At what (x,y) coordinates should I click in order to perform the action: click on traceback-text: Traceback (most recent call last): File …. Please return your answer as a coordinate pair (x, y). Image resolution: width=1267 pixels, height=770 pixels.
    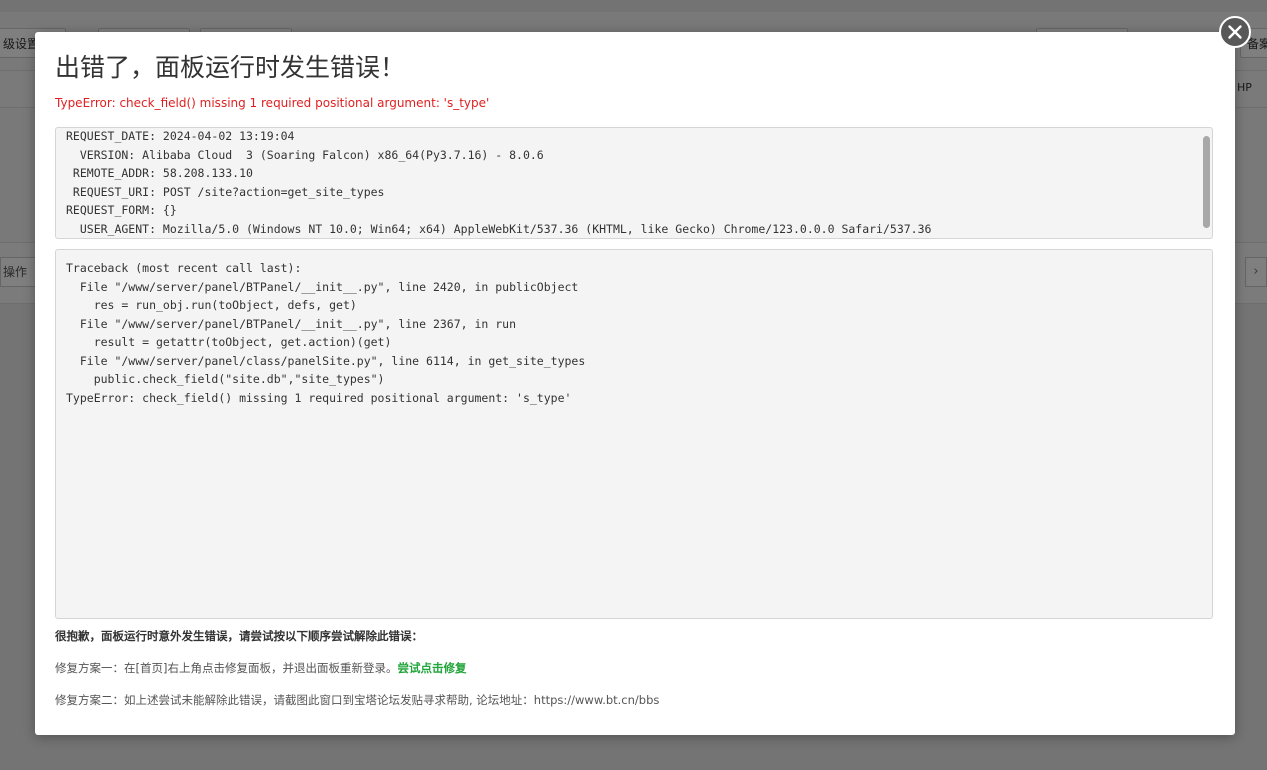
    Looking at the image, I should click on (326, 333).